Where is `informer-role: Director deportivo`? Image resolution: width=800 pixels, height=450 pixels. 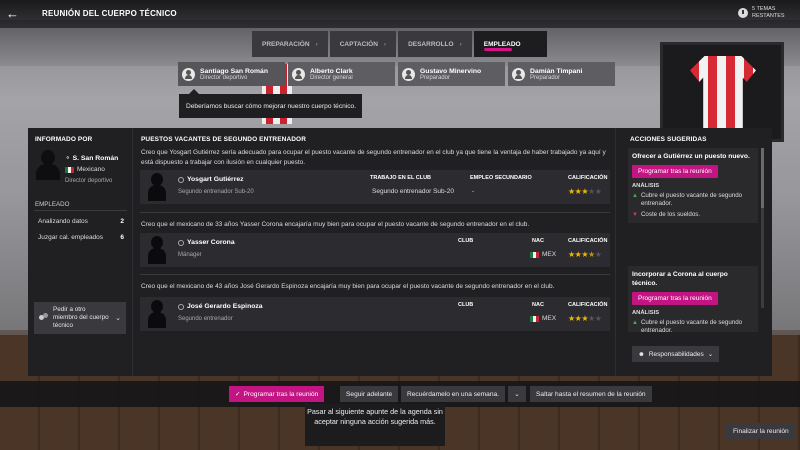
informer-role: Director deportivo is located at coordinates (89, 181).